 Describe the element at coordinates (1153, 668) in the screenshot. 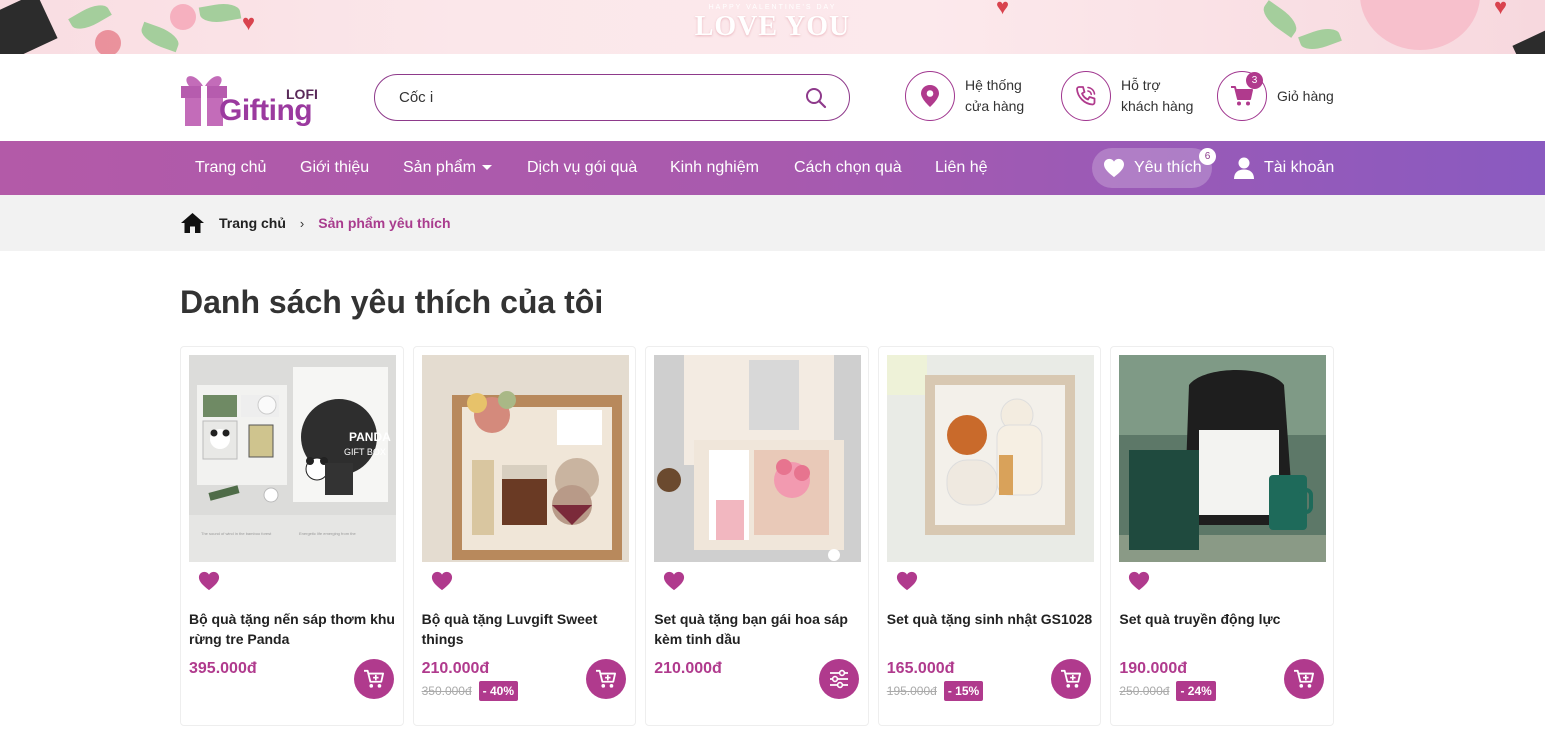

I see `product-price: 190.000đ` at that location.